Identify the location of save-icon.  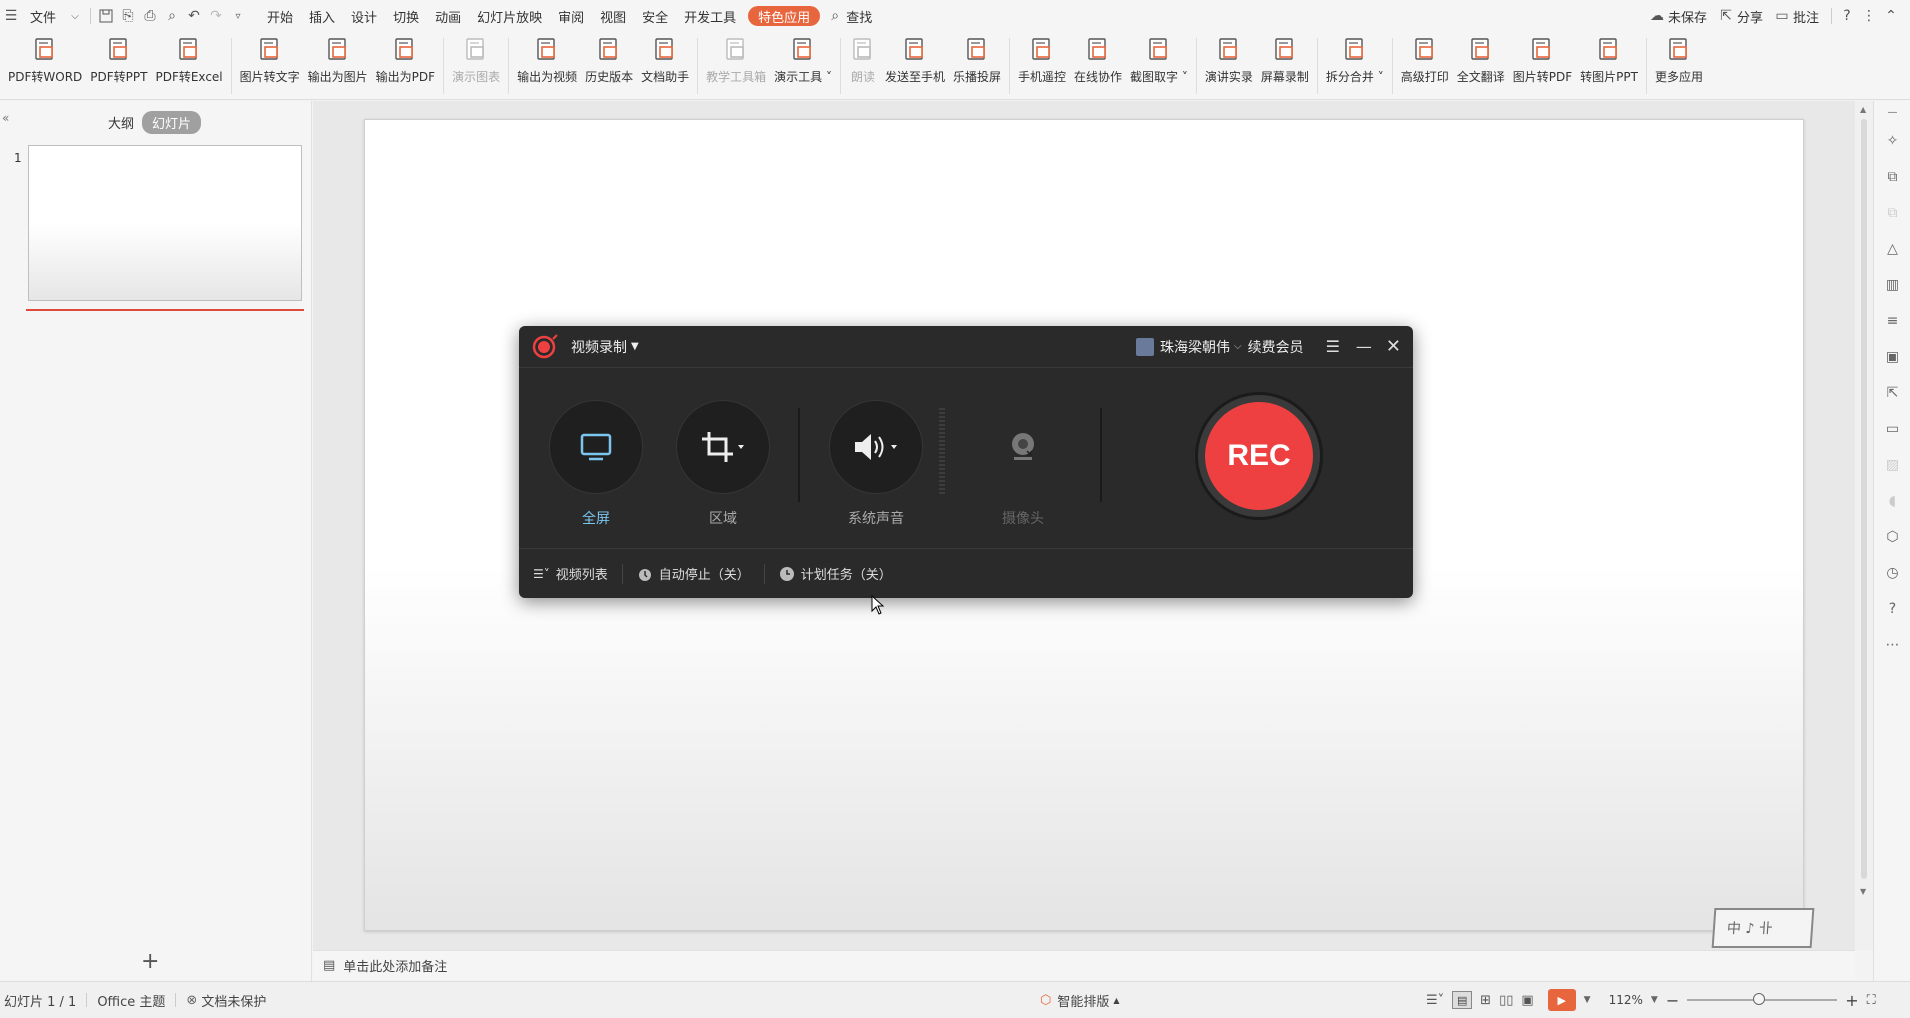
(106, 16).